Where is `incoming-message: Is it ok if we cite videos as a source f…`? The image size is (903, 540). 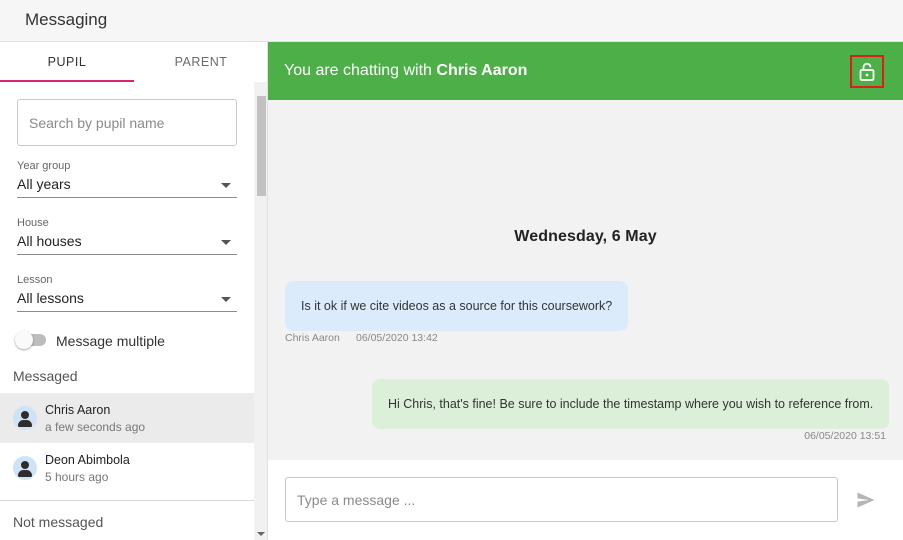
incoming-message: Is it ok if we cite videos as a source f… is located at coordinates (457, 306).